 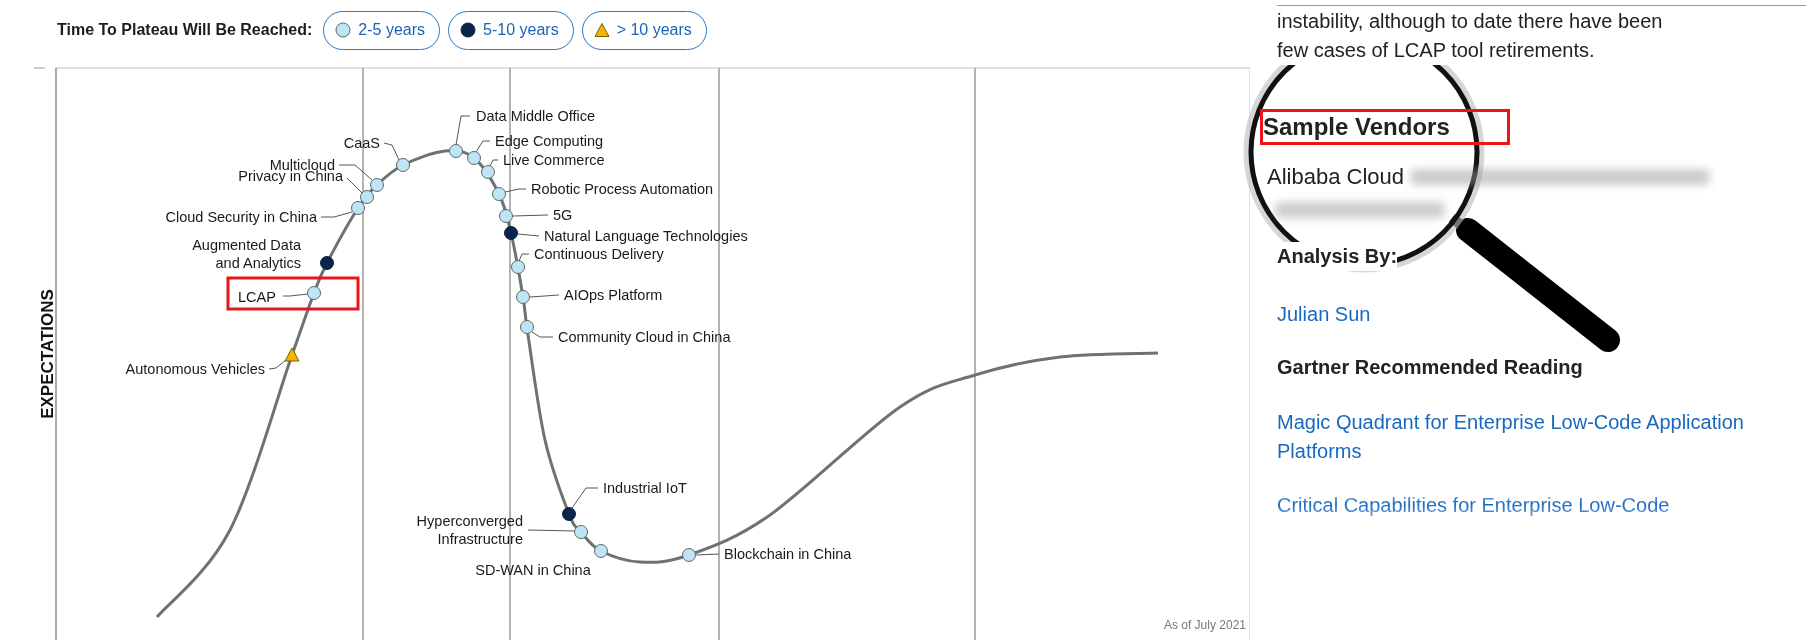 I want to click on technology-label: Industrial IoT, so click(x=645, y=488).